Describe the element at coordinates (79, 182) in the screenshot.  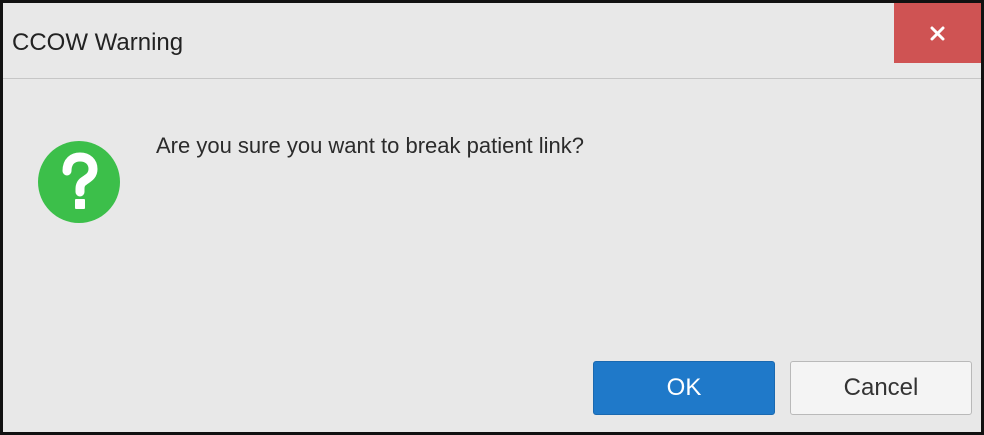
I see `question-circle-icon` at that location.